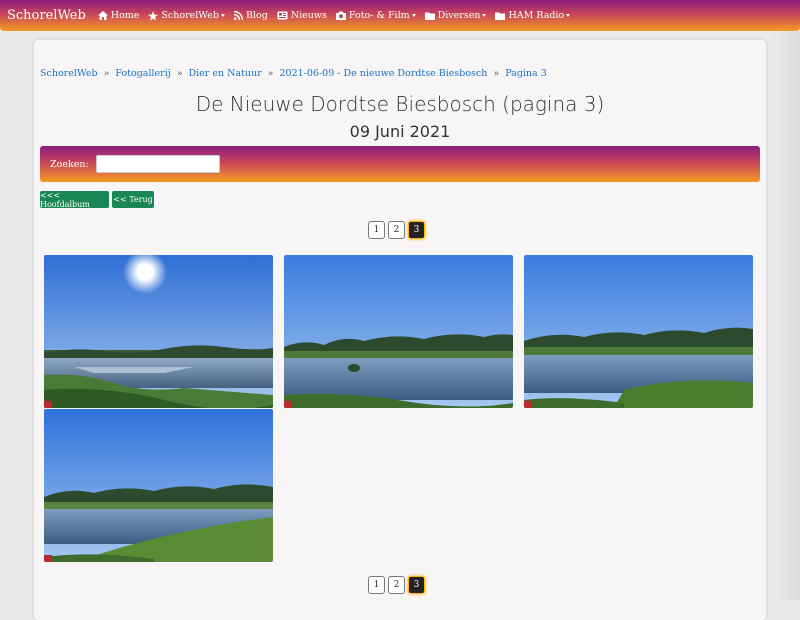 The height and width of the screenshot is (620, 800). I want to click on photo-landscape-lake, so click(398, 331).